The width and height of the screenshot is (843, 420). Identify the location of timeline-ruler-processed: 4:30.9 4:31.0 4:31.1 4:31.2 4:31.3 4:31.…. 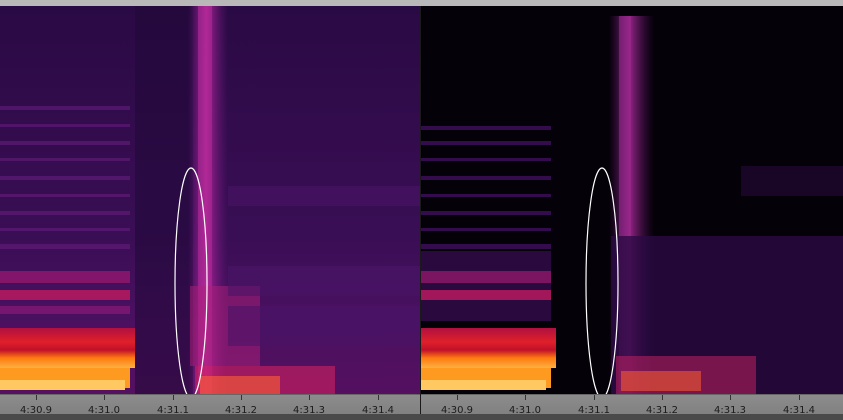
(632, 404).